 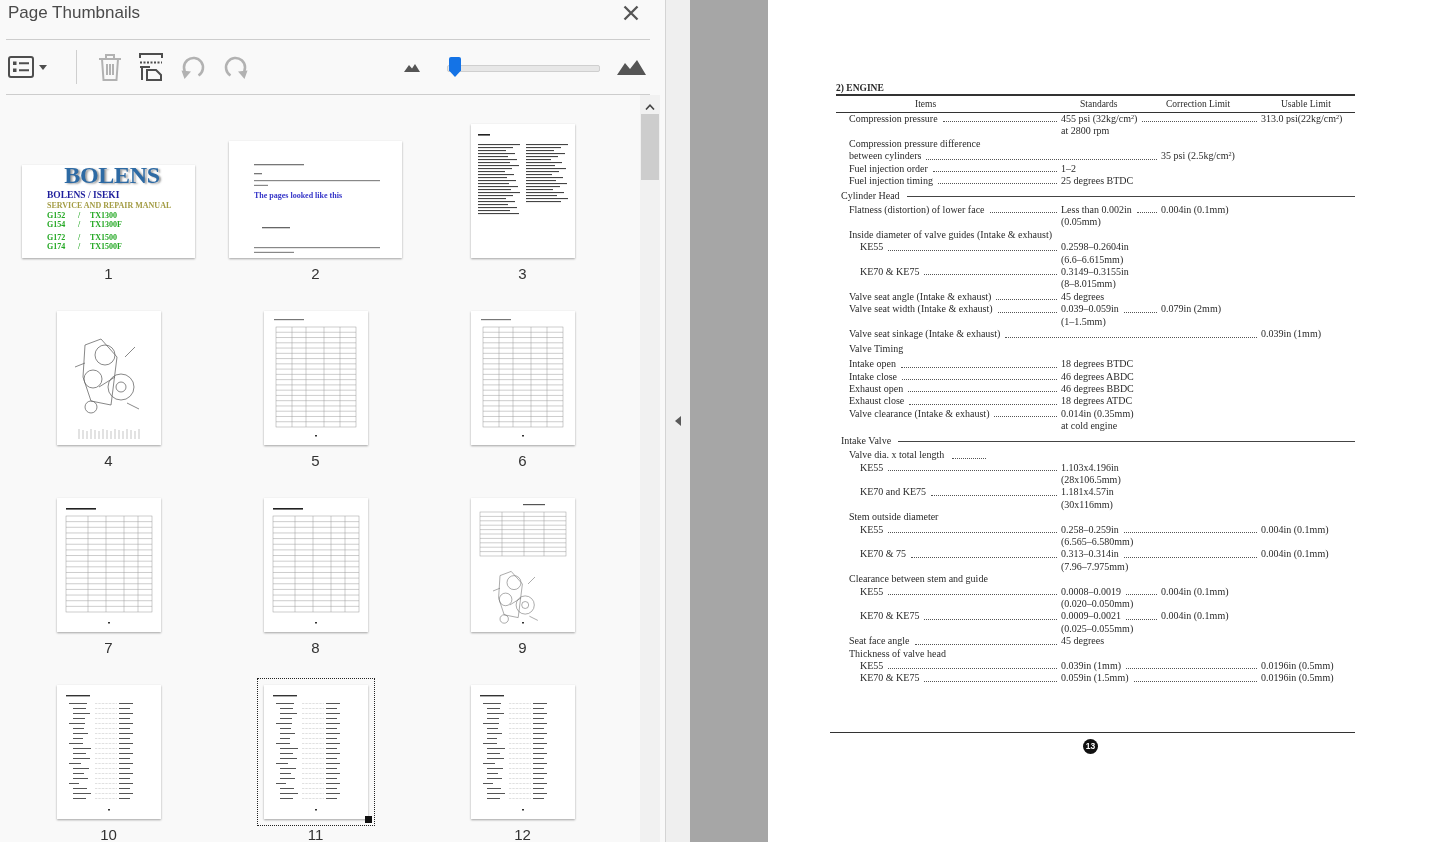 I want to click on spec-label: Inside diameter of valve guides (Intake & exhaust), so click(x=950, y=235).